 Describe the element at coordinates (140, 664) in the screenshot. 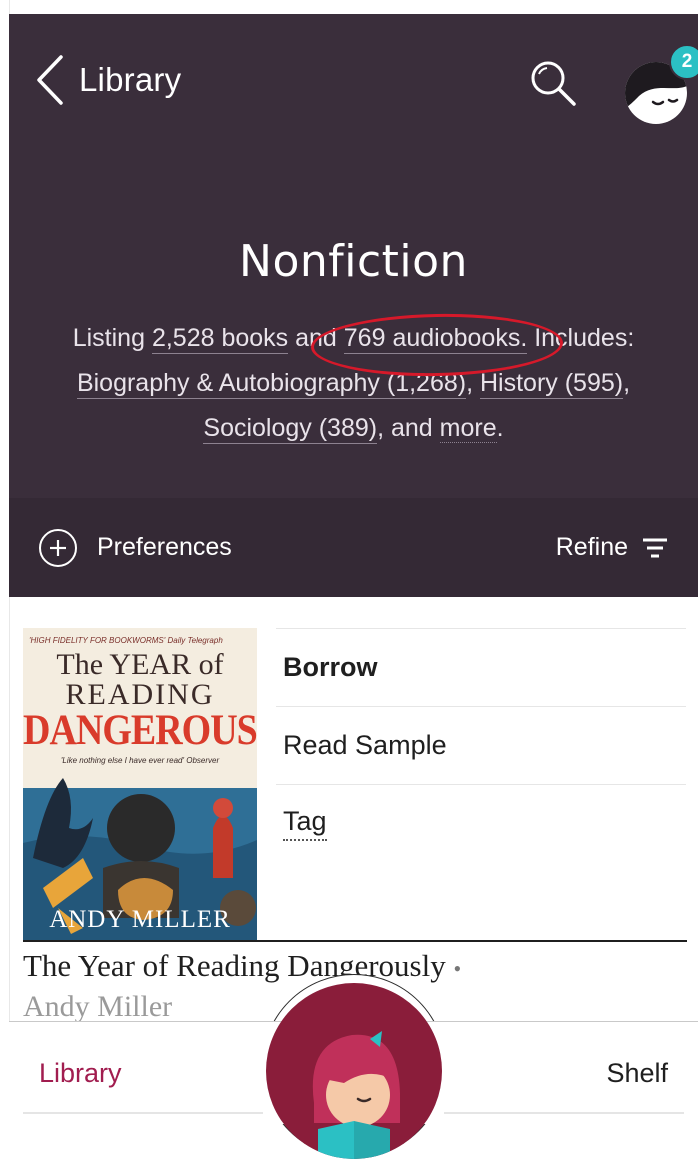

I see `cover-title-line1: The YEAR of` at that location.